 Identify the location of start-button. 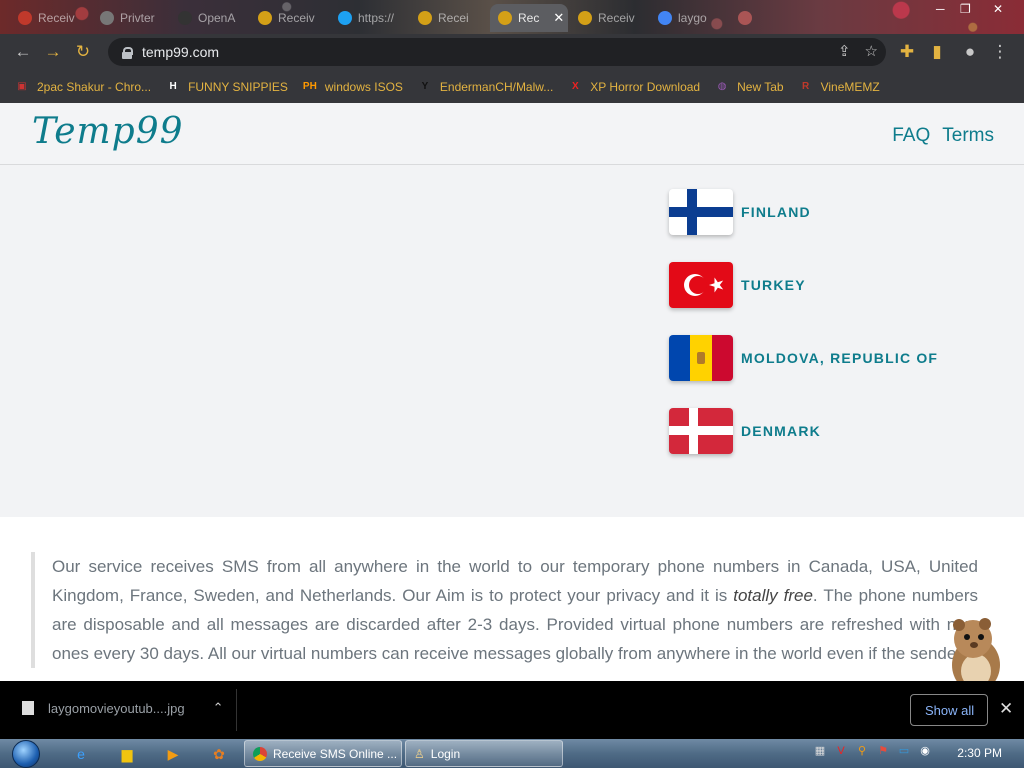
(26, 753).